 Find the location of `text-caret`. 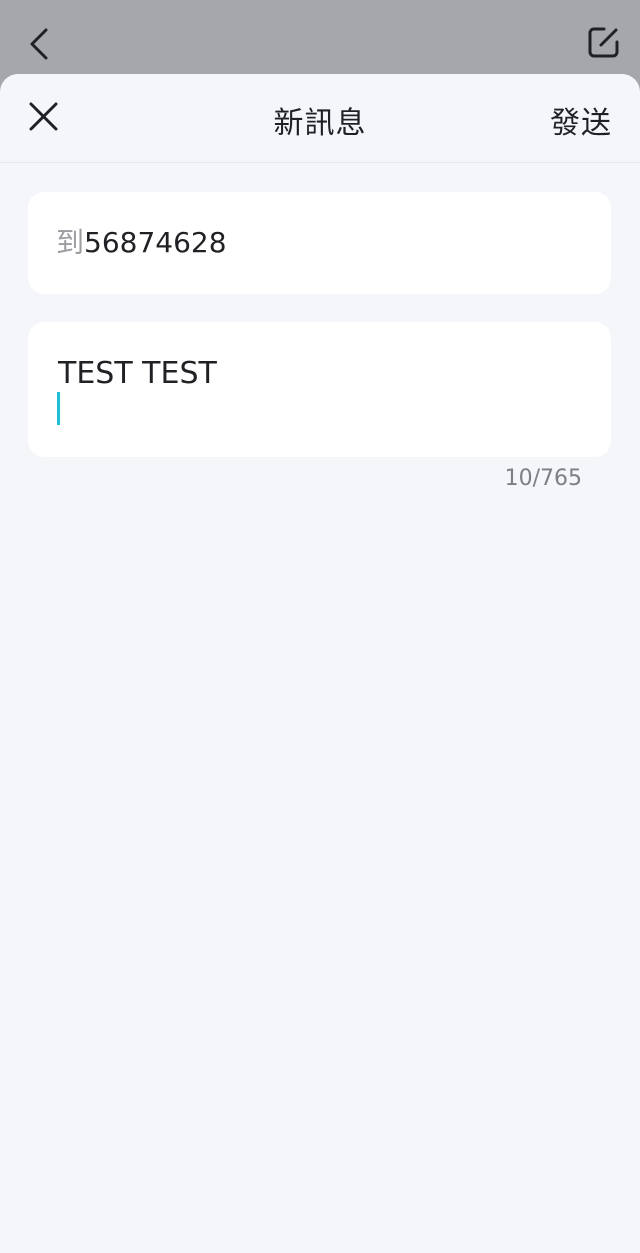

text-caret is located at coordinates (58, 408).